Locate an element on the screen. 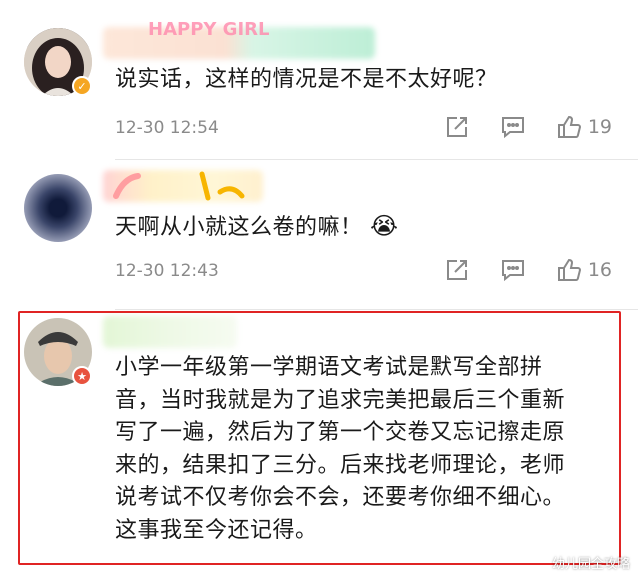 Image resolution: width=638 pixels, height=578 pixels. avatar is located at coordinates (58, 208).